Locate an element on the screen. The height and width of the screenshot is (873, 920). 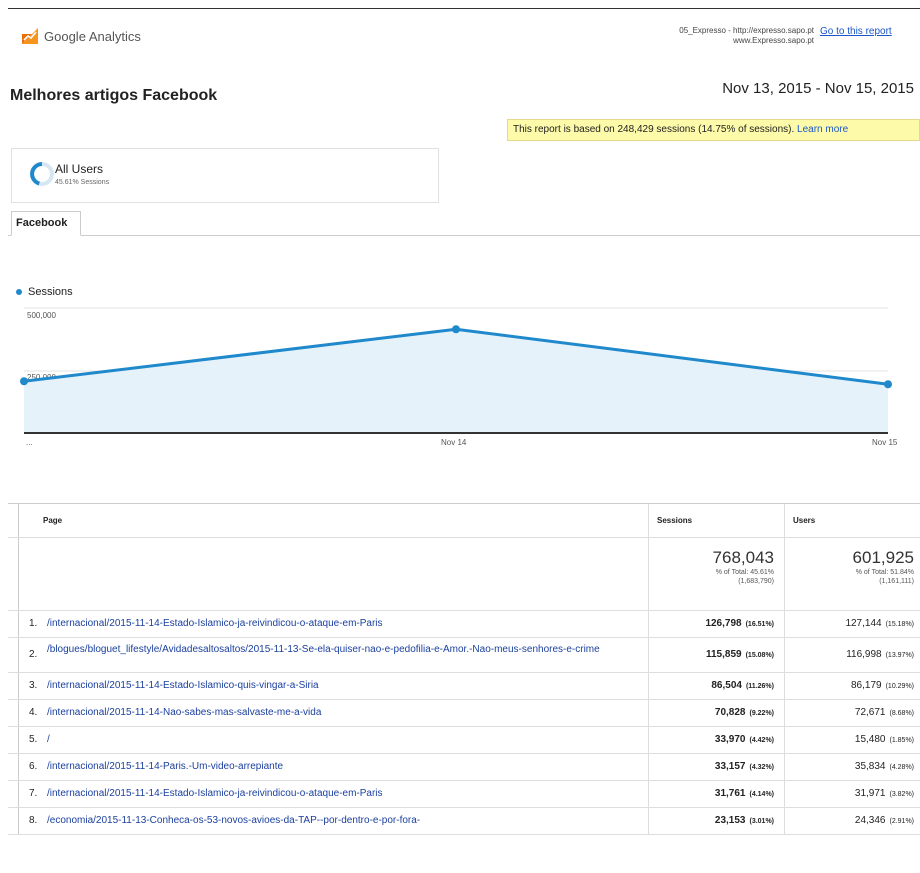
sessions-pct: (11.26%) is located at coordinates (759, 686).